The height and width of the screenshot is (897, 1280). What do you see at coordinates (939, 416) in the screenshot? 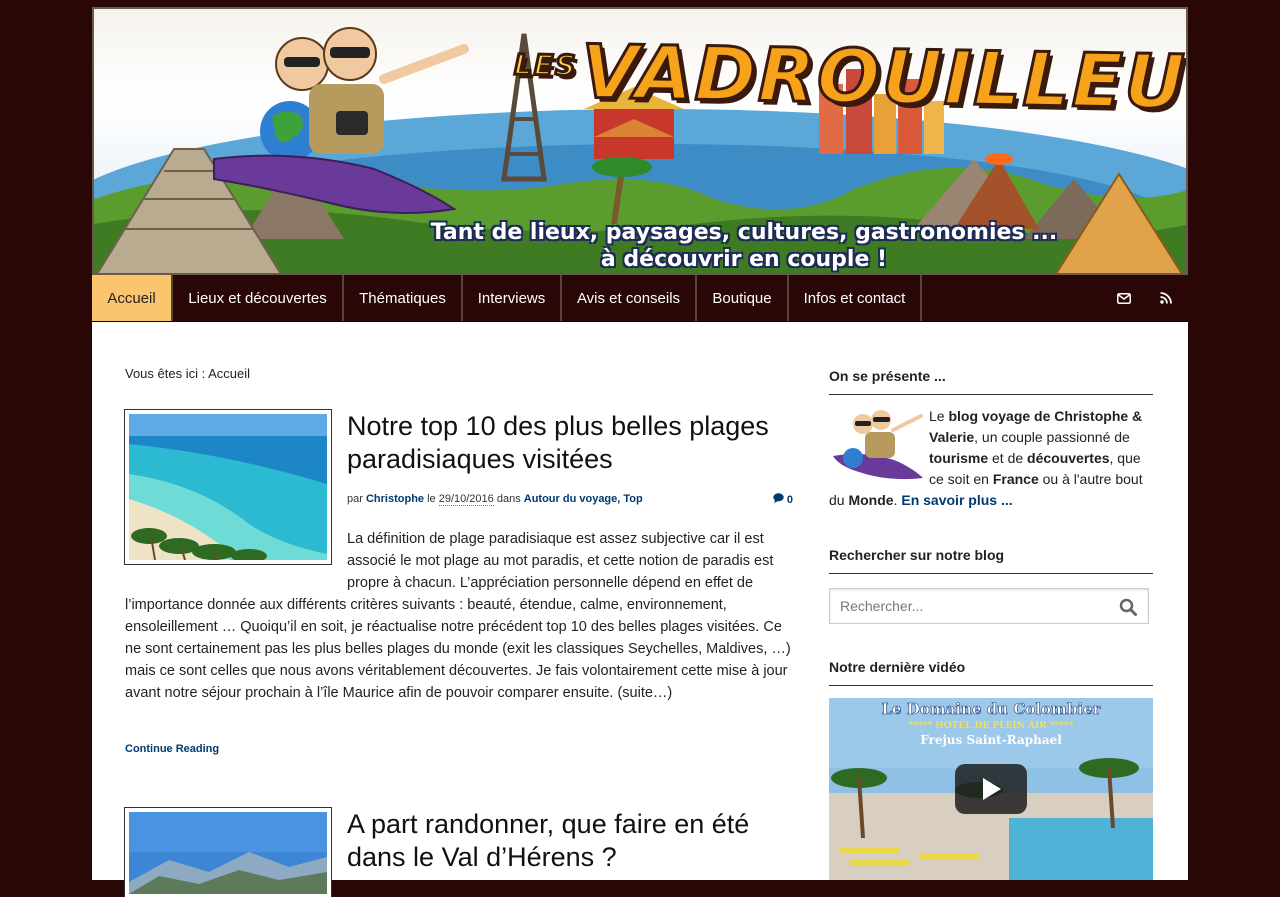
I see `about-text-part: Le` at bounding box center [939, 416].